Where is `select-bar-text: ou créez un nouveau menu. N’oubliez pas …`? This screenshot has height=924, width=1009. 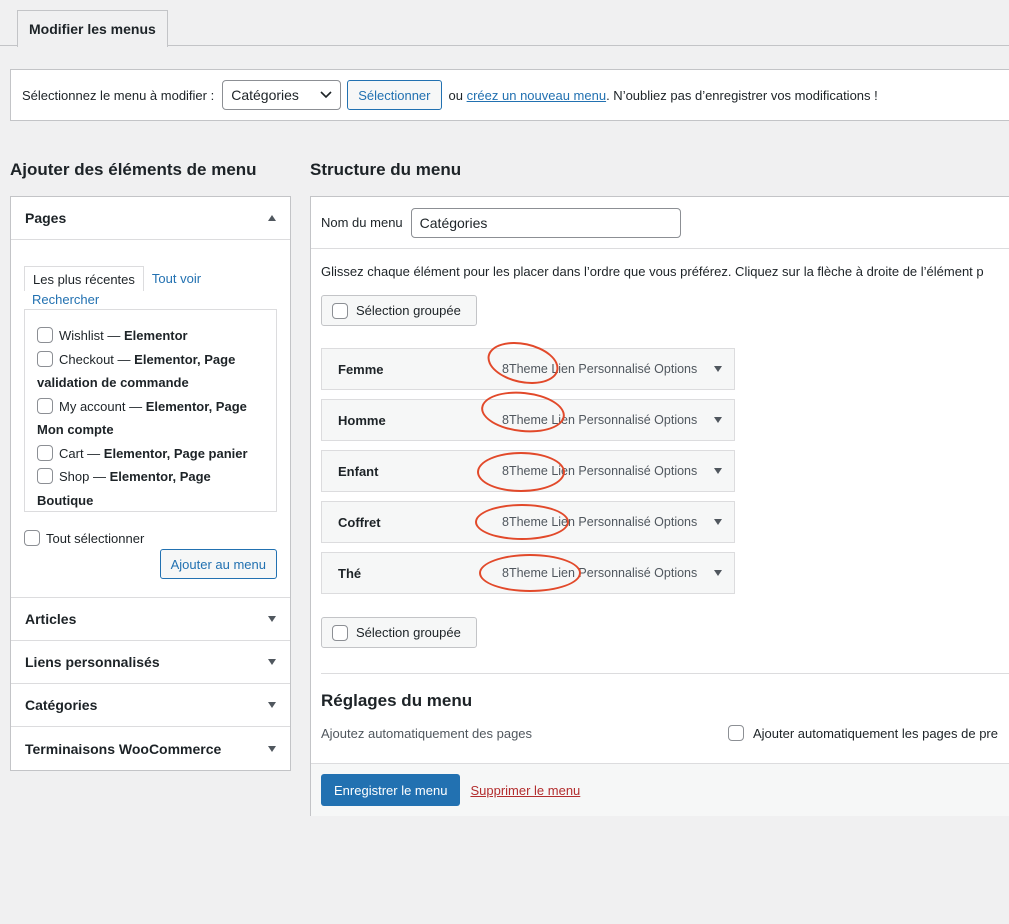
select-bar-text: ou créez un nouveau menu. N’oubliez pas … is located at coordinates (663, 95).